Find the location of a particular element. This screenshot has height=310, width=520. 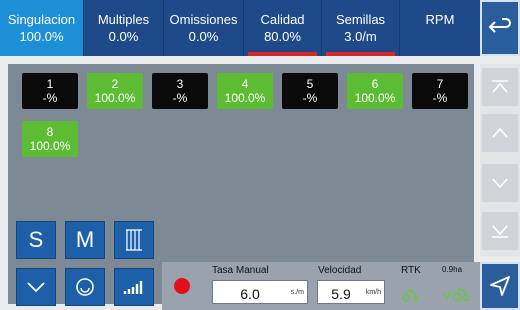

record-button is located at coordinates (182, 286).